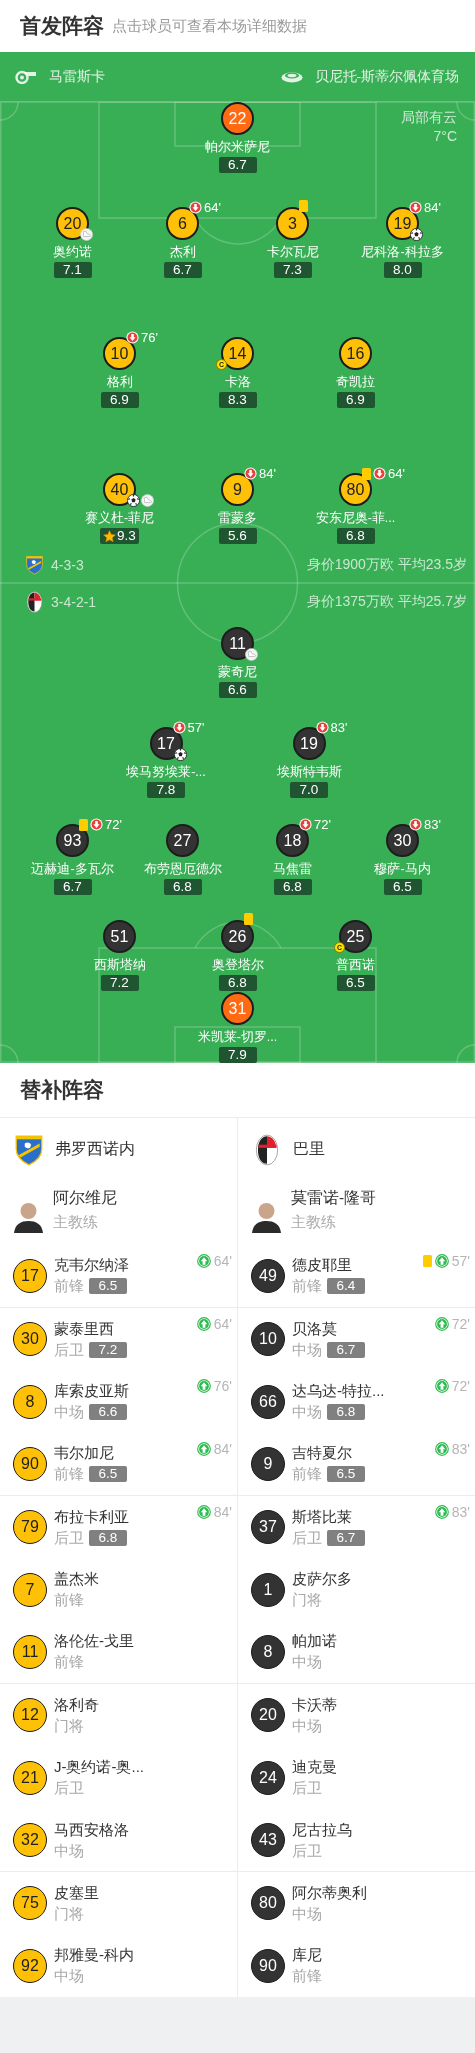 Image resolution: width=475 pixels, height=2053 pixels. What do you see at coordinates (355, 983) in the screenshot?
I see `player-rating: 6.5` at bounding box center [355, 983].